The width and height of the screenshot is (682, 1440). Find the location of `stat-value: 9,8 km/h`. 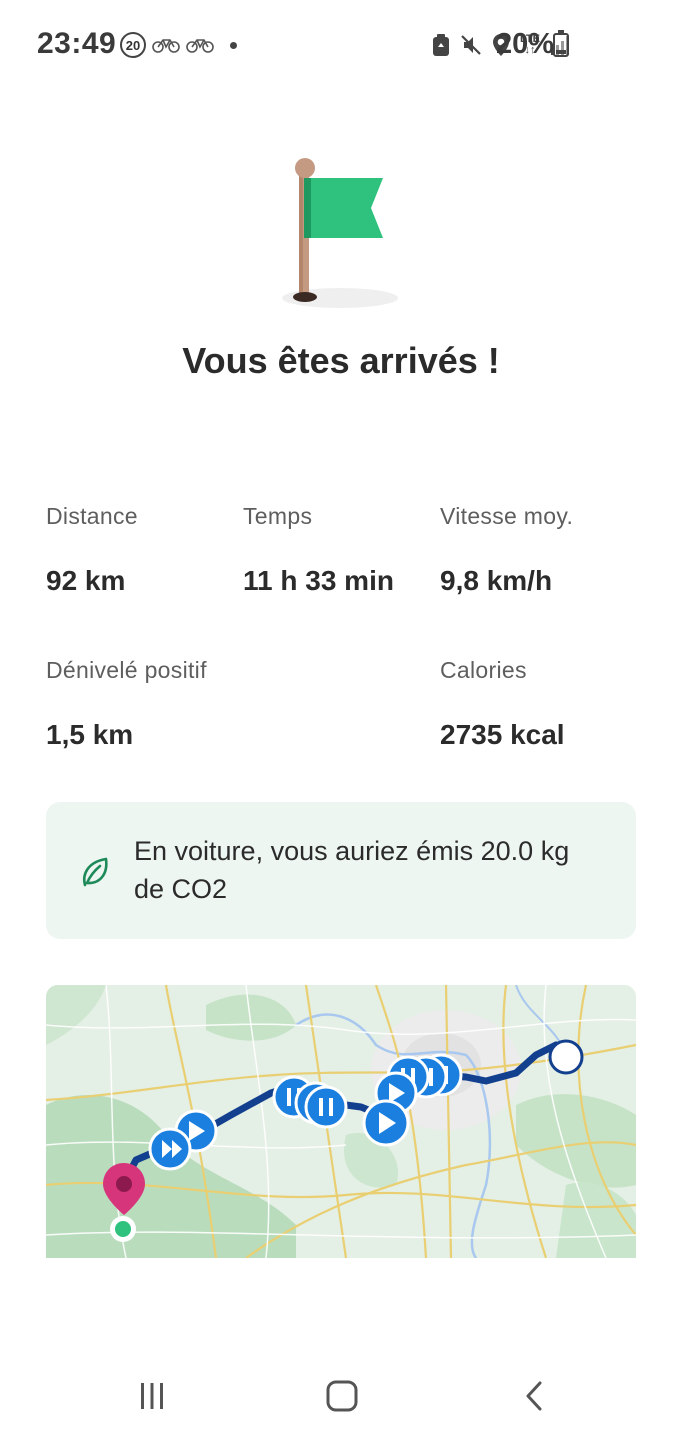

stat-value: 9,8 km/h is located at coordinates (496, 580).